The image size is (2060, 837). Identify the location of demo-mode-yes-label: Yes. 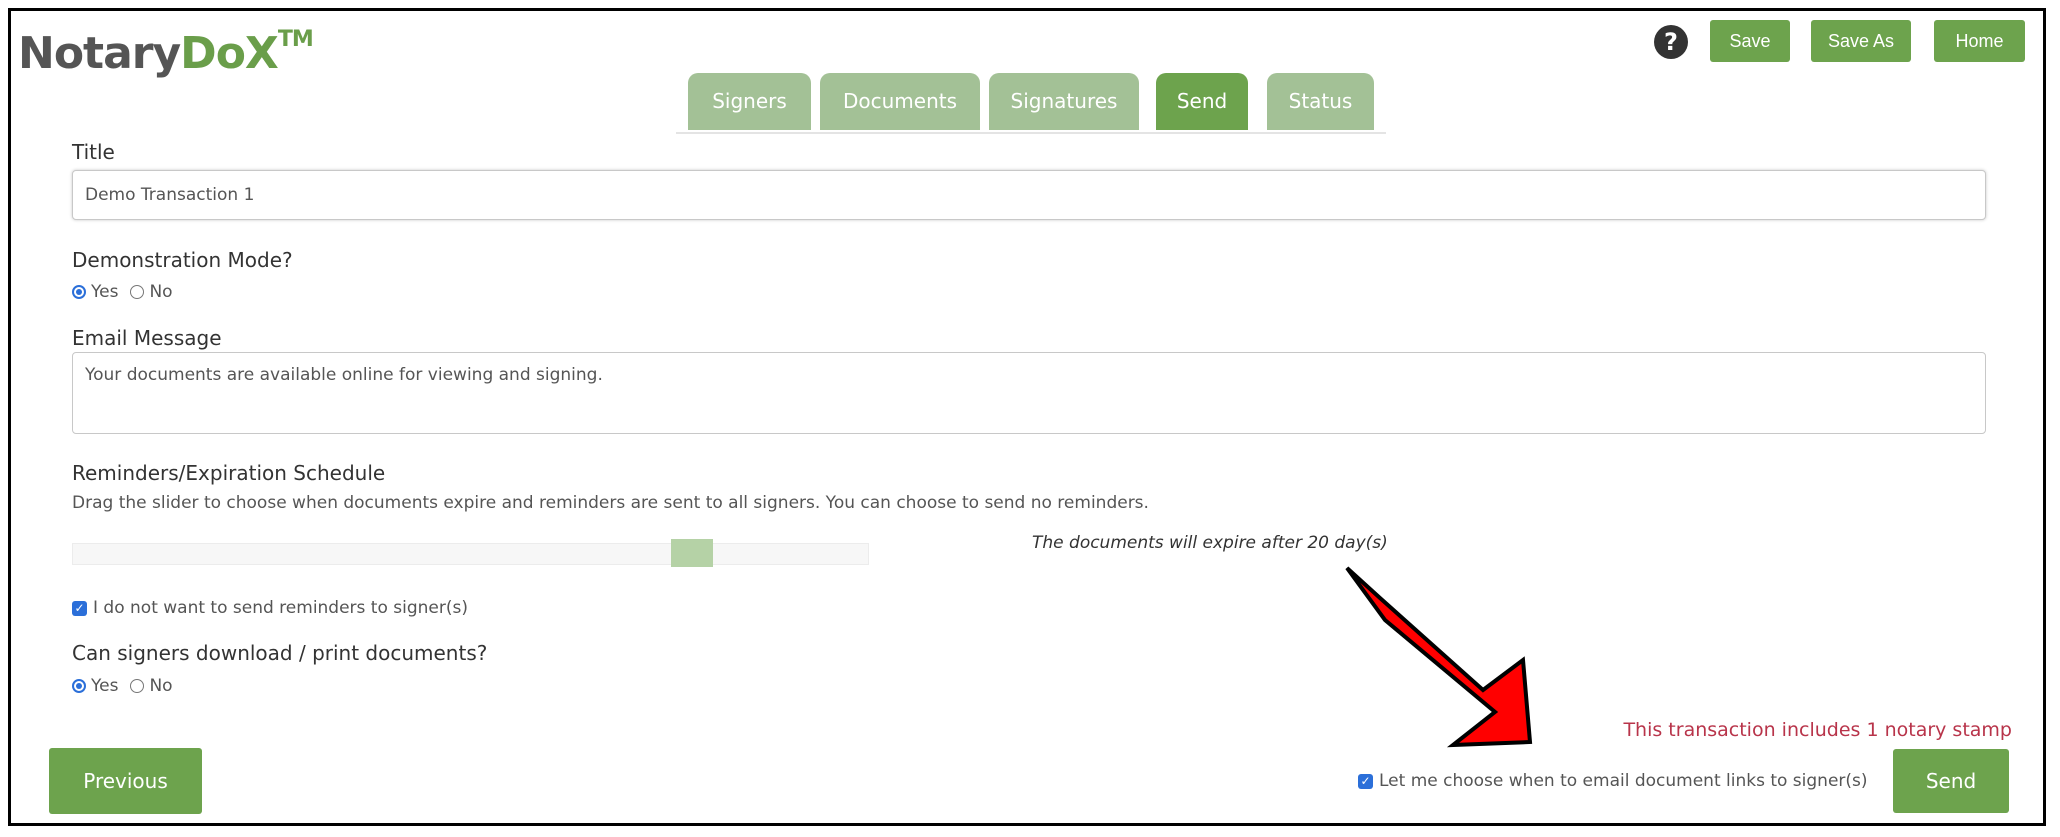
(105, 292).